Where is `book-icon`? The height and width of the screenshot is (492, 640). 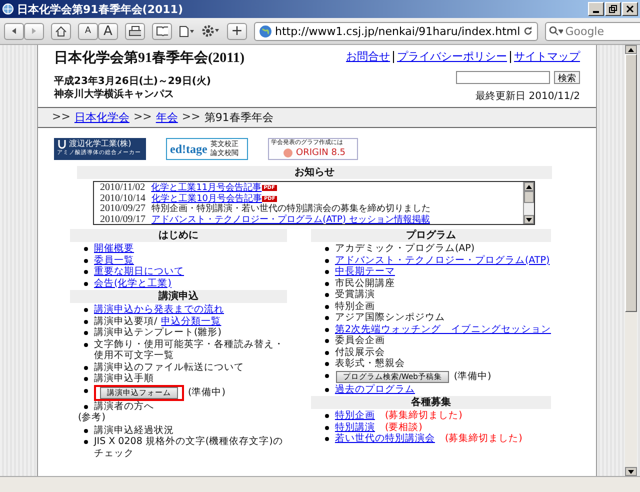
book-icon is located at coordinates (162, 31).